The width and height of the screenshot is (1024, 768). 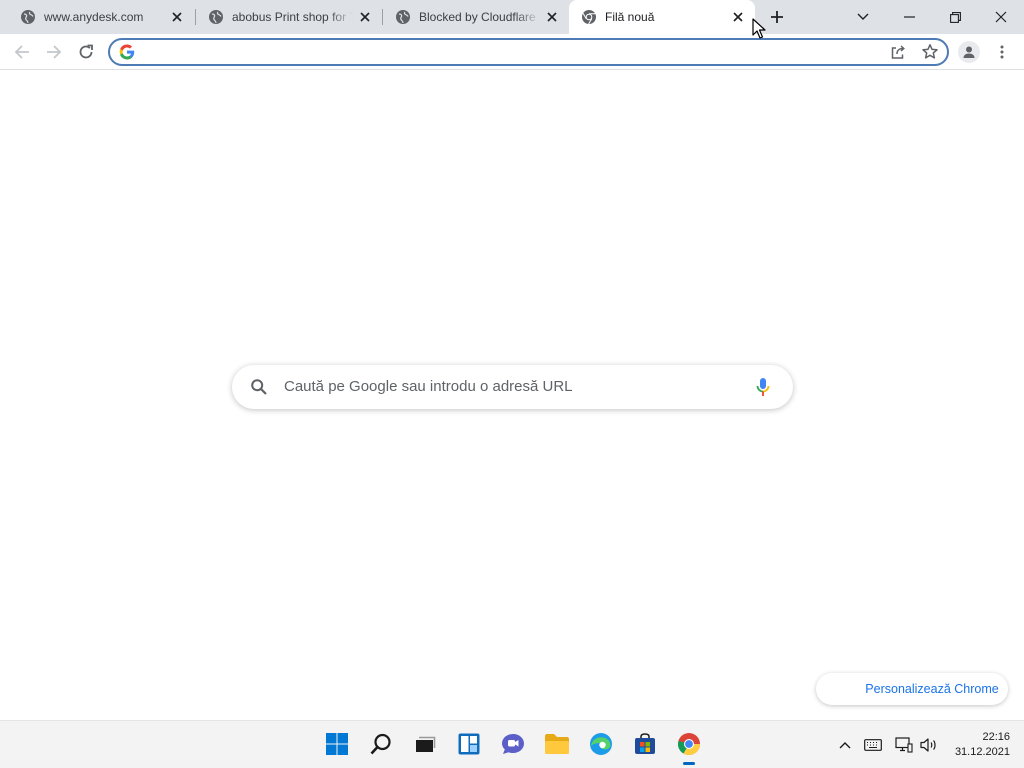 I want to click on reload-button, so click(x=86, y=52).